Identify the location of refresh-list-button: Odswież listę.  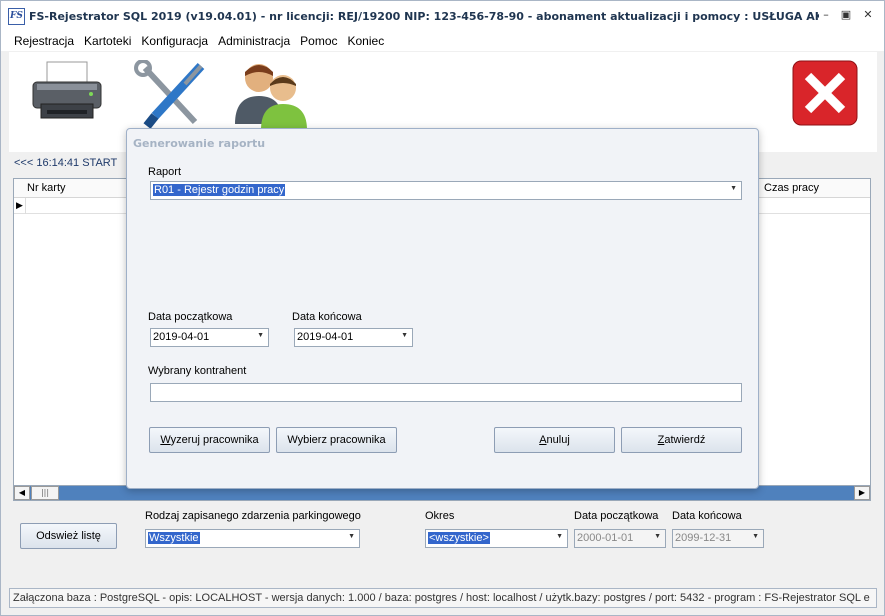
(68, 536).